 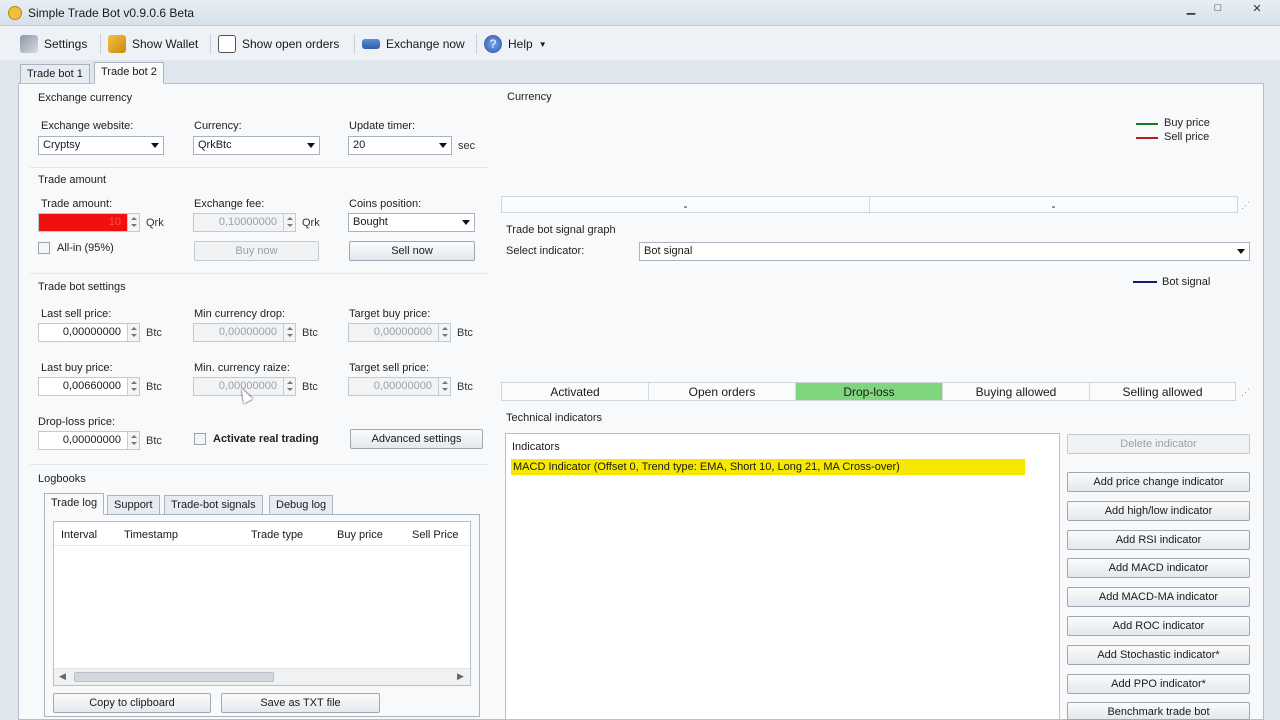 What do you see at coordinates (668, 251) in the screenshot?
I see `select-indicator-value: Bot signal` at bounding box center [668, 251].